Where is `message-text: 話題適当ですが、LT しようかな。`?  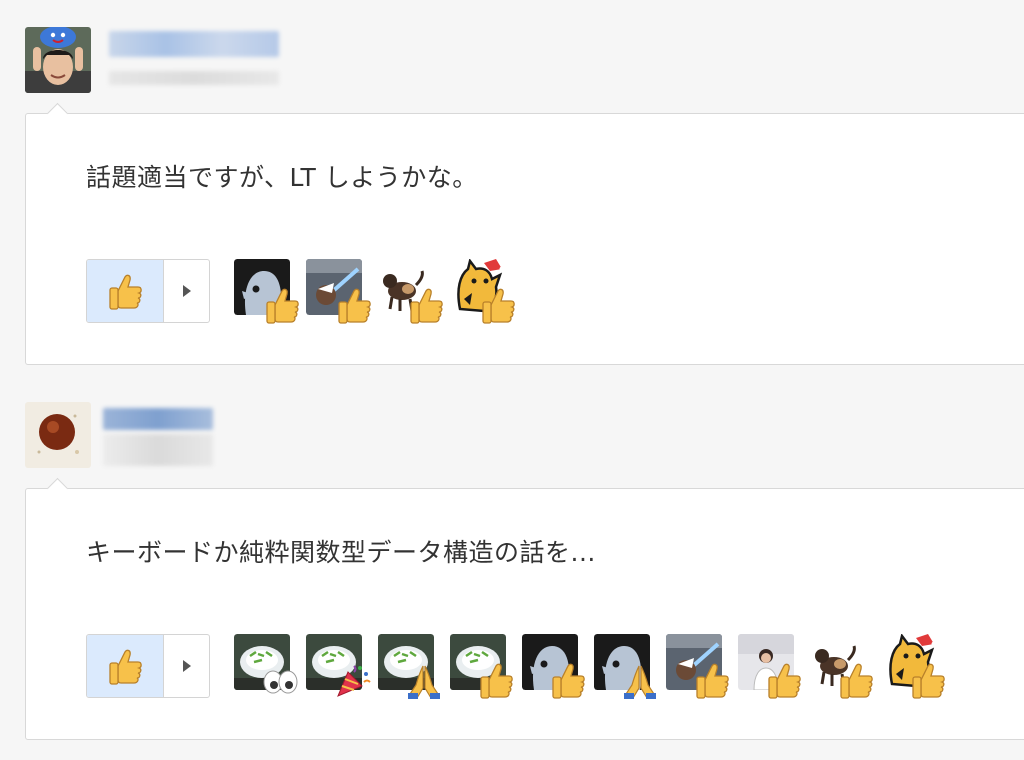
message-text: 話題適当ですが、LT しようかな。 is located at coordinates (282, 177).